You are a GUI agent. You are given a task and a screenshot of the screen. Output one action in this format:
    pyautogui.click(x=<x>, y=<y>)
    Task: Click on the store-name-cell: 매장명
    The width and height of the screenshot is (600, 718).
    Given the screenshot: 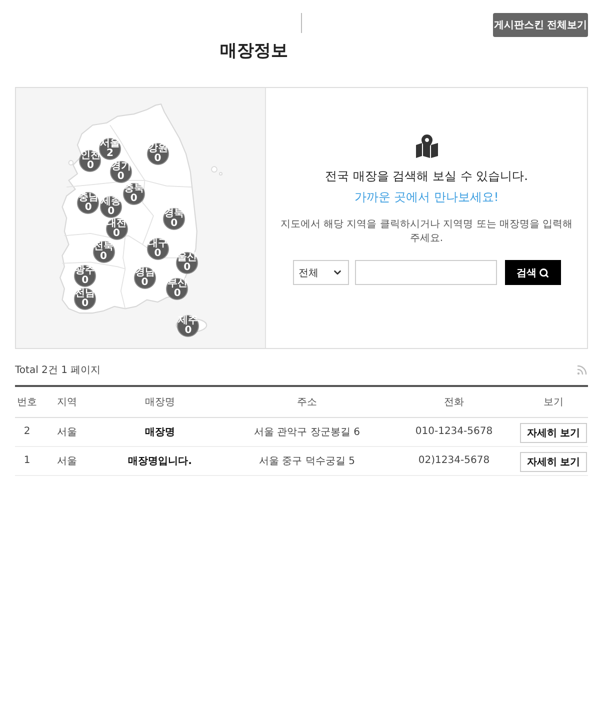 What is the action you would take?
    pyautogui.click(x=160, y=431)
    